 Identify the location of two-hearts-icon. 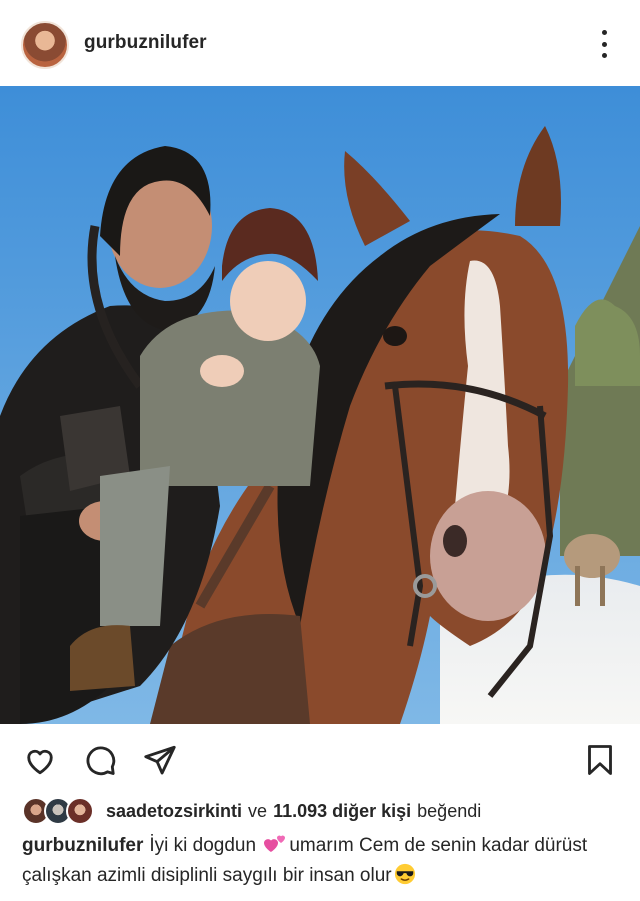
(275, 843).